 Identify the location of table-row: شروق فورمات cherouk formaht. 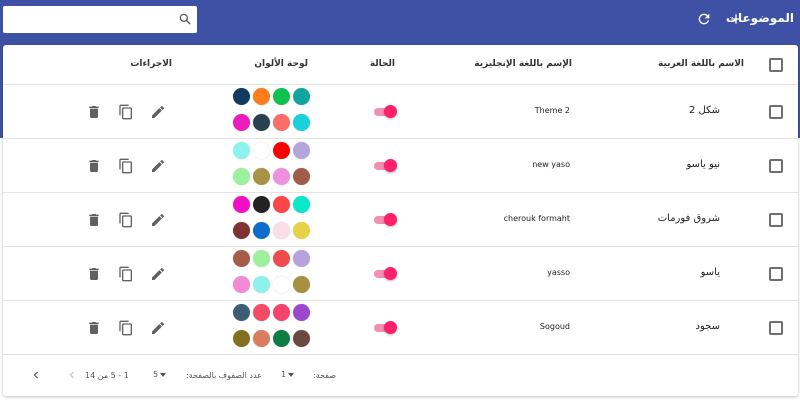
(400, 220).